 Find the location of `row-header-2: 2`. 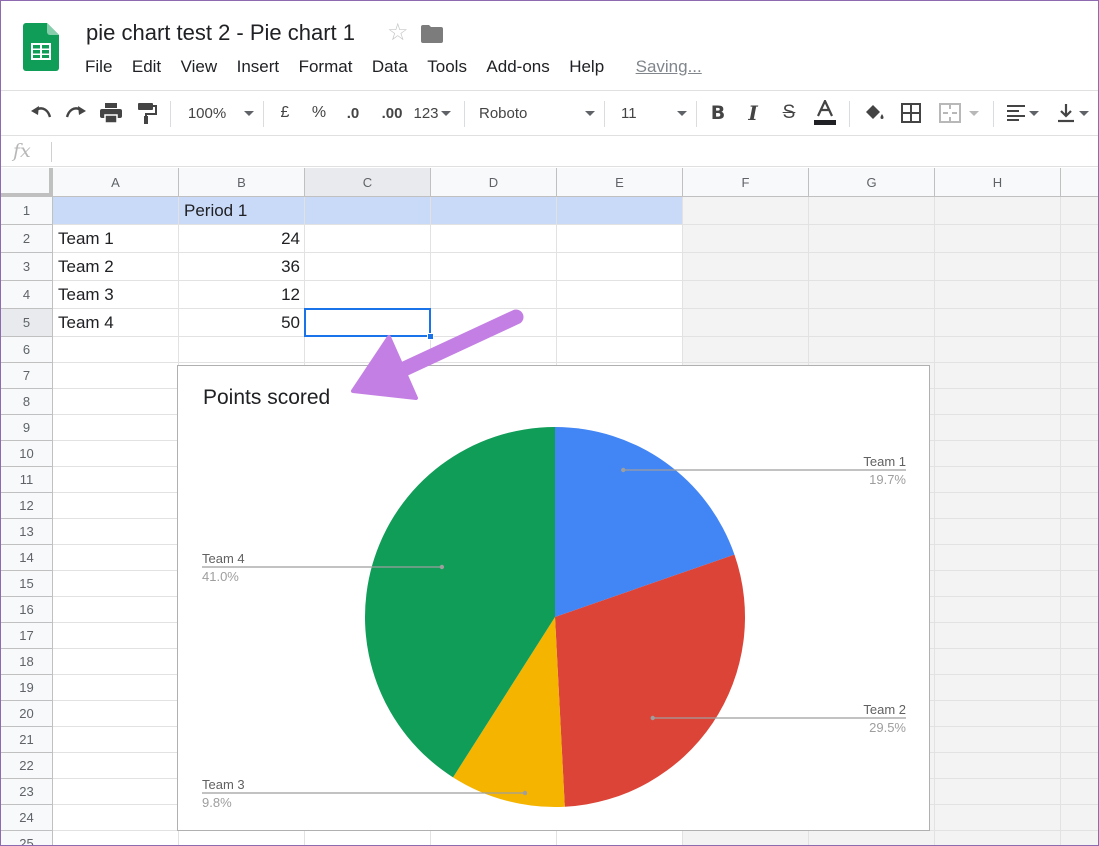

row-header-2: 2 is located at coordinates (27, 239).